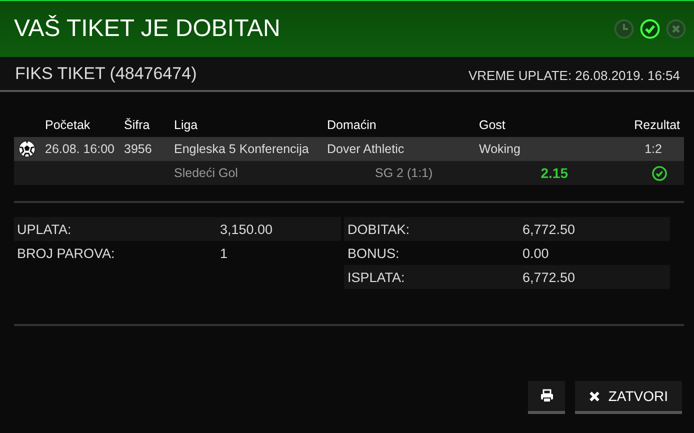 Image resolution: width=694 pixels, height=433 pixels. What do you see at coordinates (594, 396) in the screenshot?
I see `close-icon` at bounding box center [594, 396].